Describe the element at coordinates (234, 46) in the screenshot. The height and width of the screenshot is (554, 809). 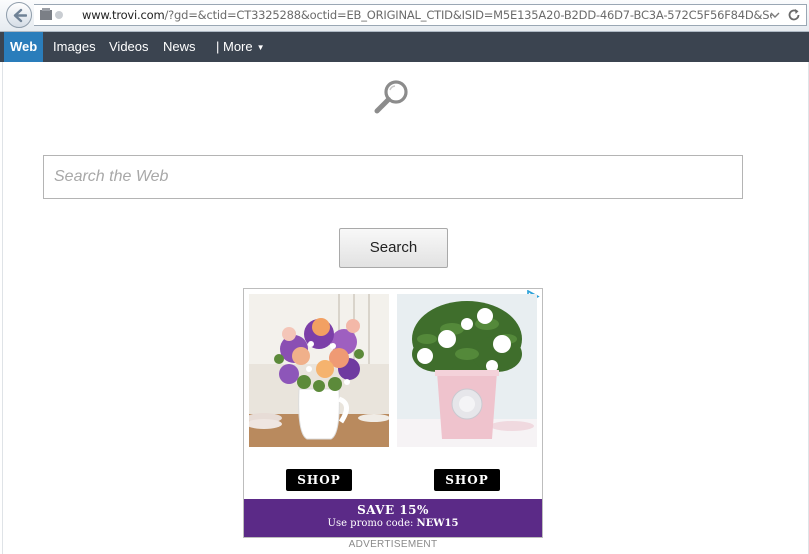
I see `tab-more-label: | More` at that location.